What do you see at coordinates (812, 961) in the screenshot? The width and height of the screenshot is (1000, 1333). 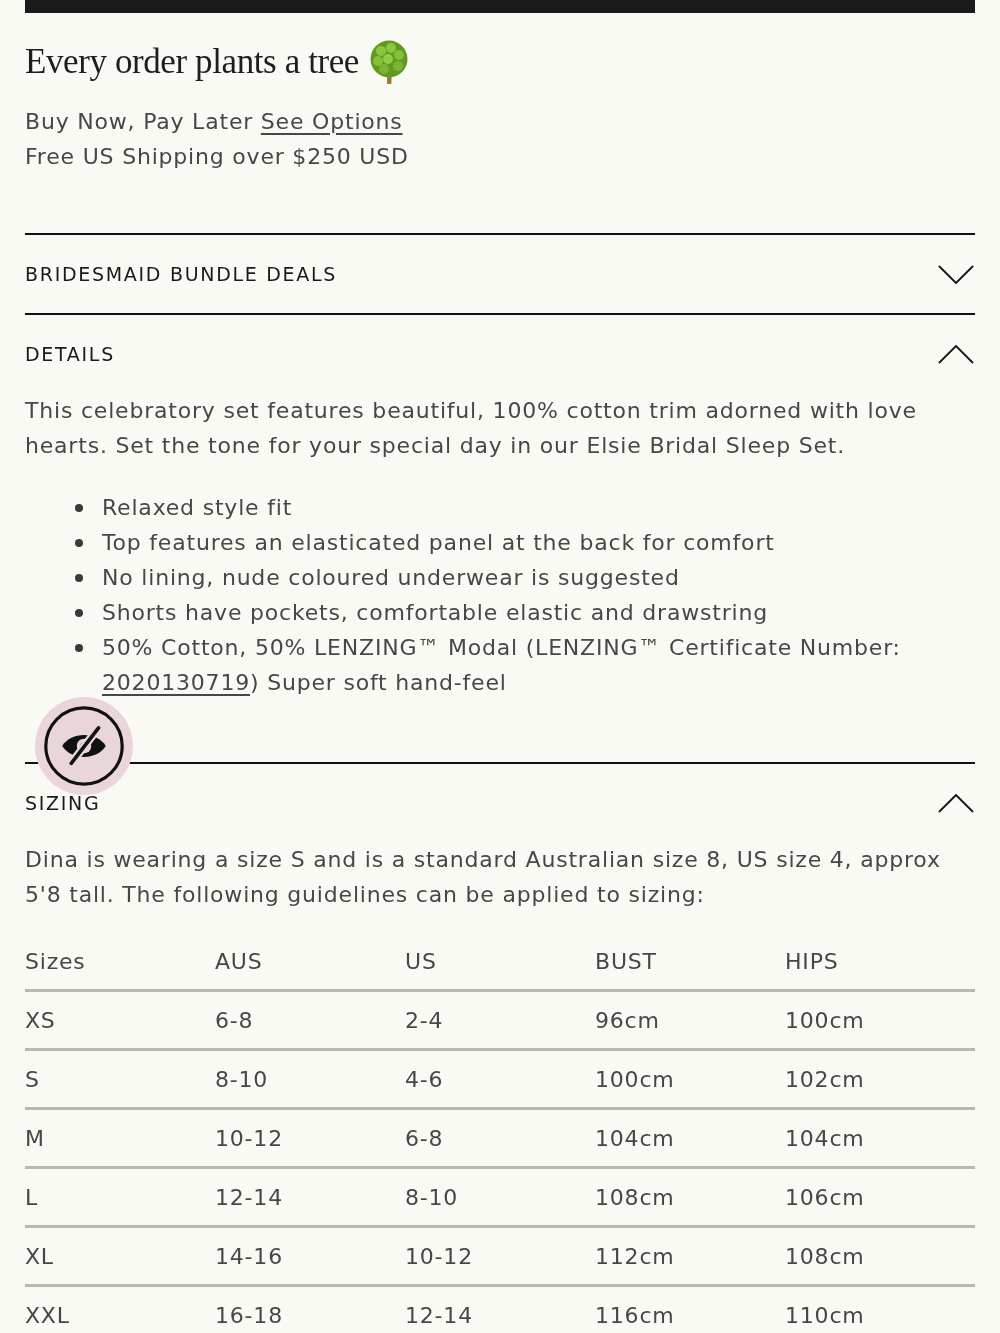 I see `table-header-cell: HIPS` at bounding box center [812, 961].